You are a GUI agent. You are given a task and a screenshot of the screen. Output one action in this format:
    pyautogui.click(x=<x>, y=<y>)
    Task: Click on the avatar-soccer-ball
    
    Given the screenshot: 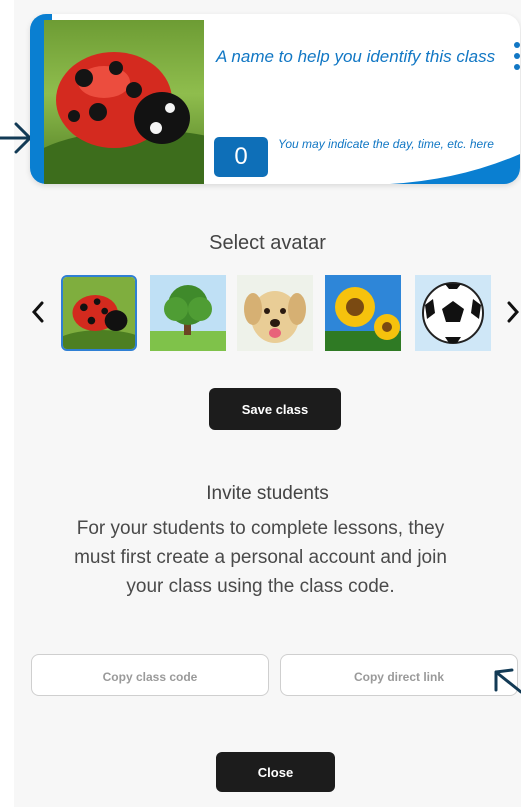 What is the action you would take?
    pyautogui.click(x=453, y=313)
    